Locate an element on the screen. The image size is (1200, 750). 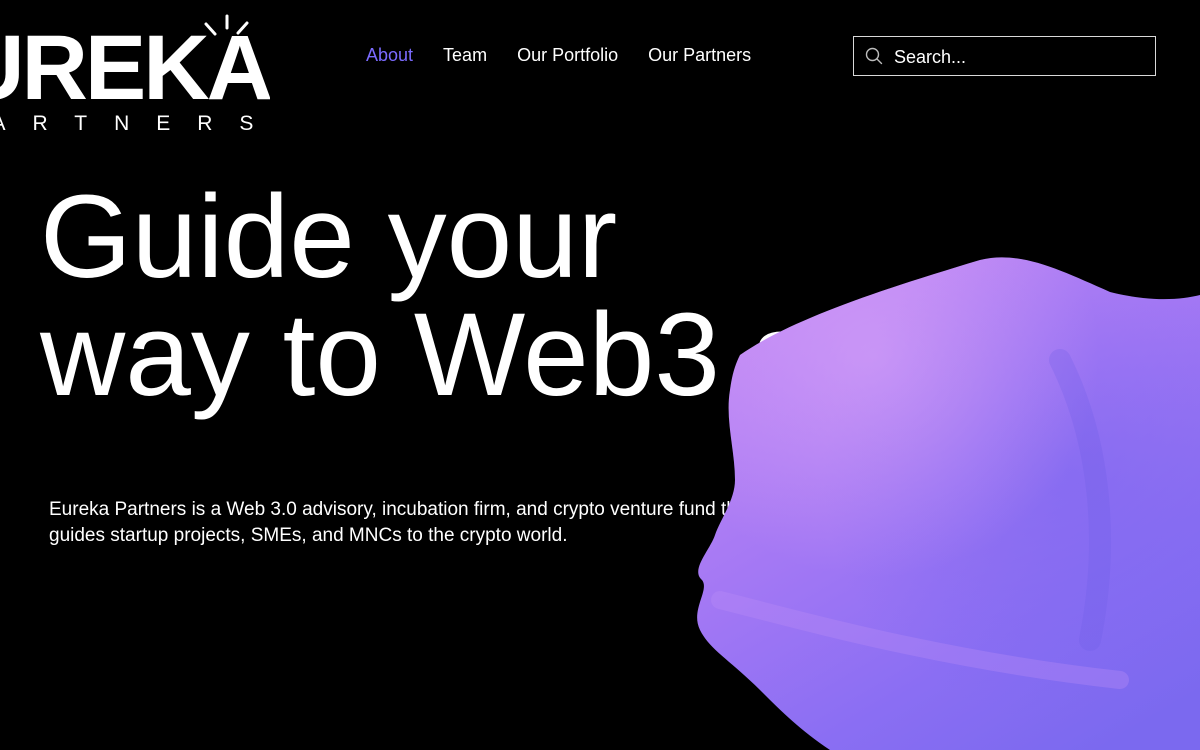
search-input is located at coordinates (1024, 56).